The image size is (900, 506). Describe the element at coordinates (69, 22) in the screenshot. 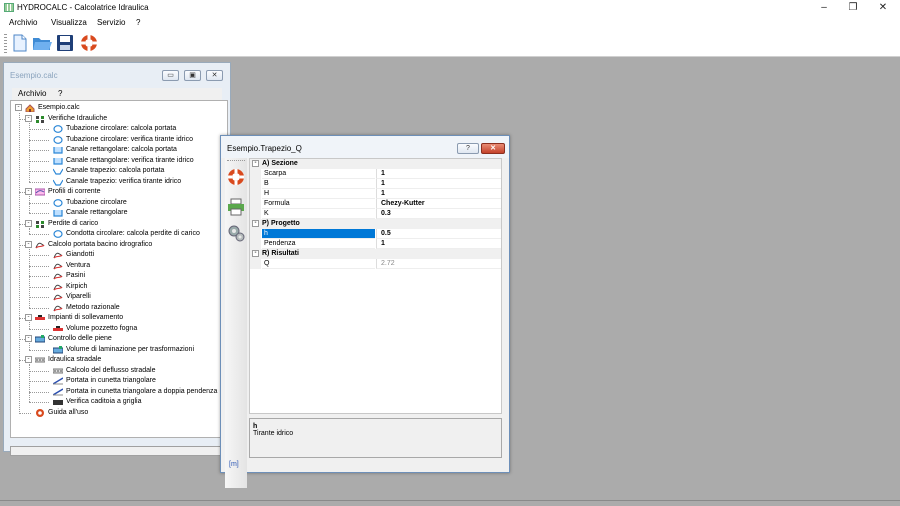

I see `menu-visualizza: Visualizza` at that location.